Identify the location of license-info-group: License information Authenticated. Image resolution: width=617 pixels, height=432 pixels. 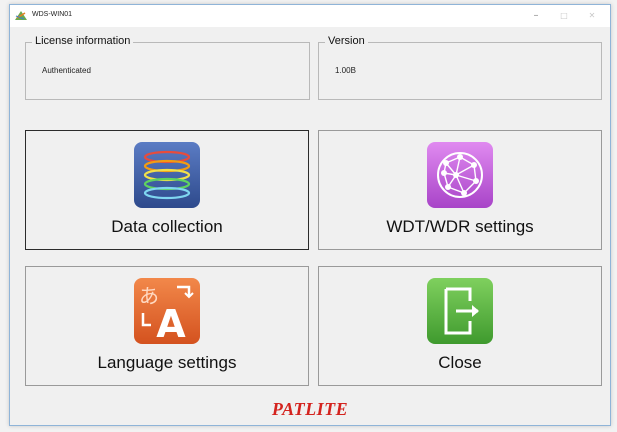
(167, 67).